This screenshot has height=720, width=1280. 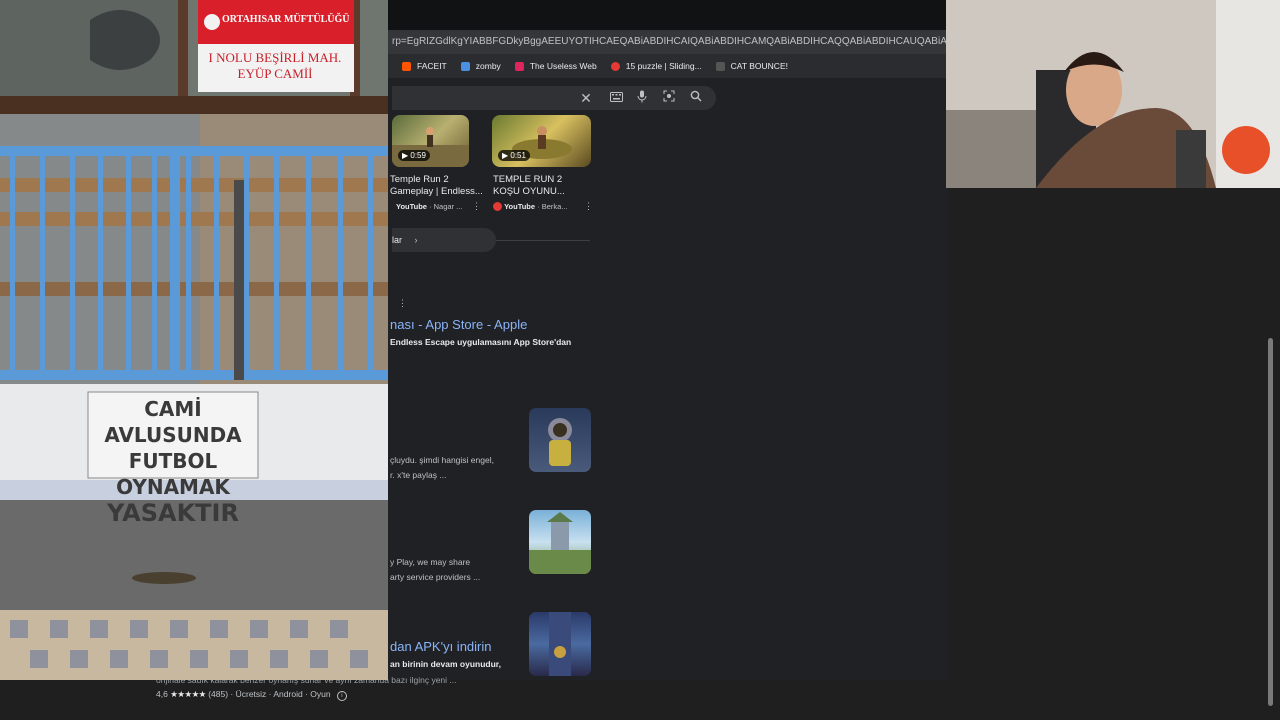 I want to click on mic-icon, so click(x=642, y=98).